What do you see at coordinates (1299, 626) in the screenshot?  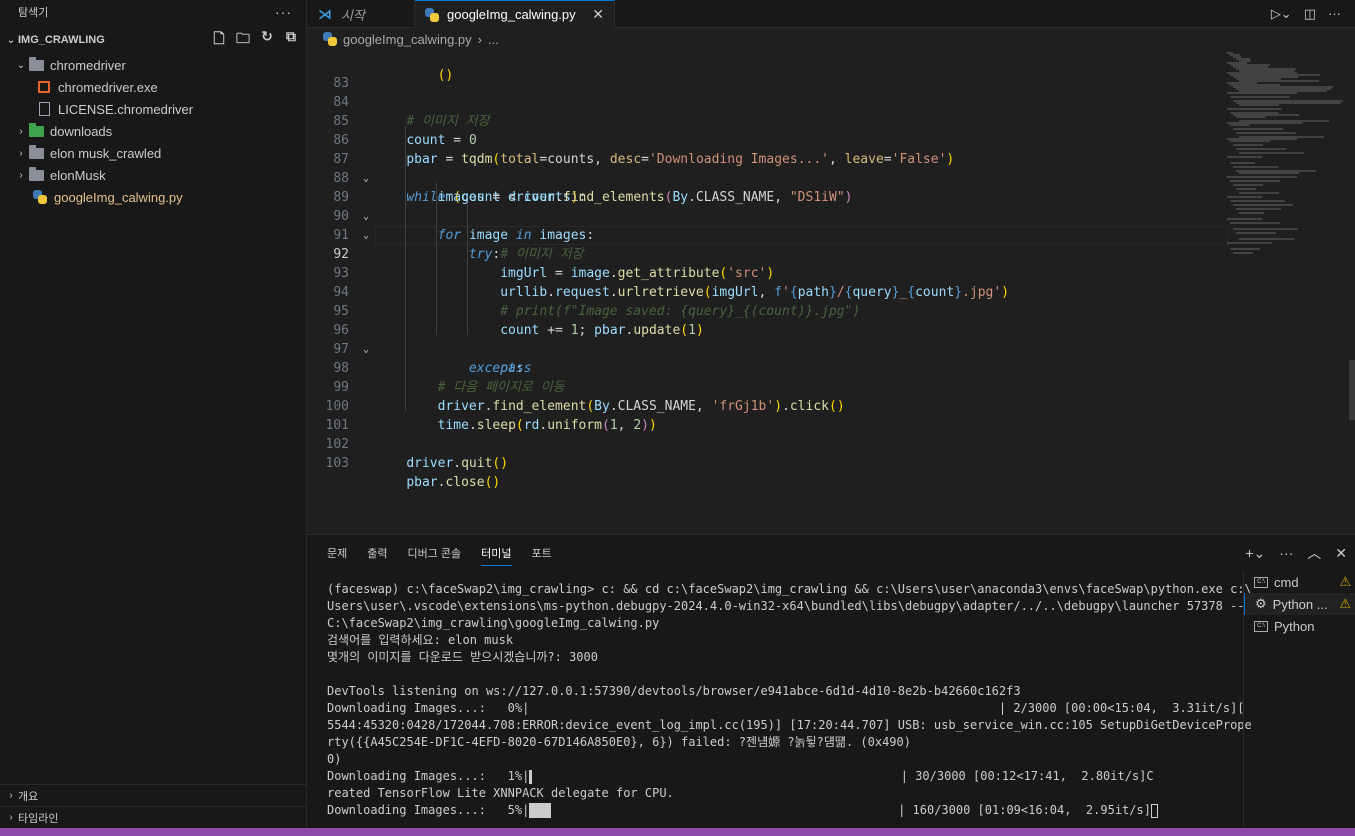 I see `terminal-item-python: C:\ Python` at bounding box center [1299, 626].